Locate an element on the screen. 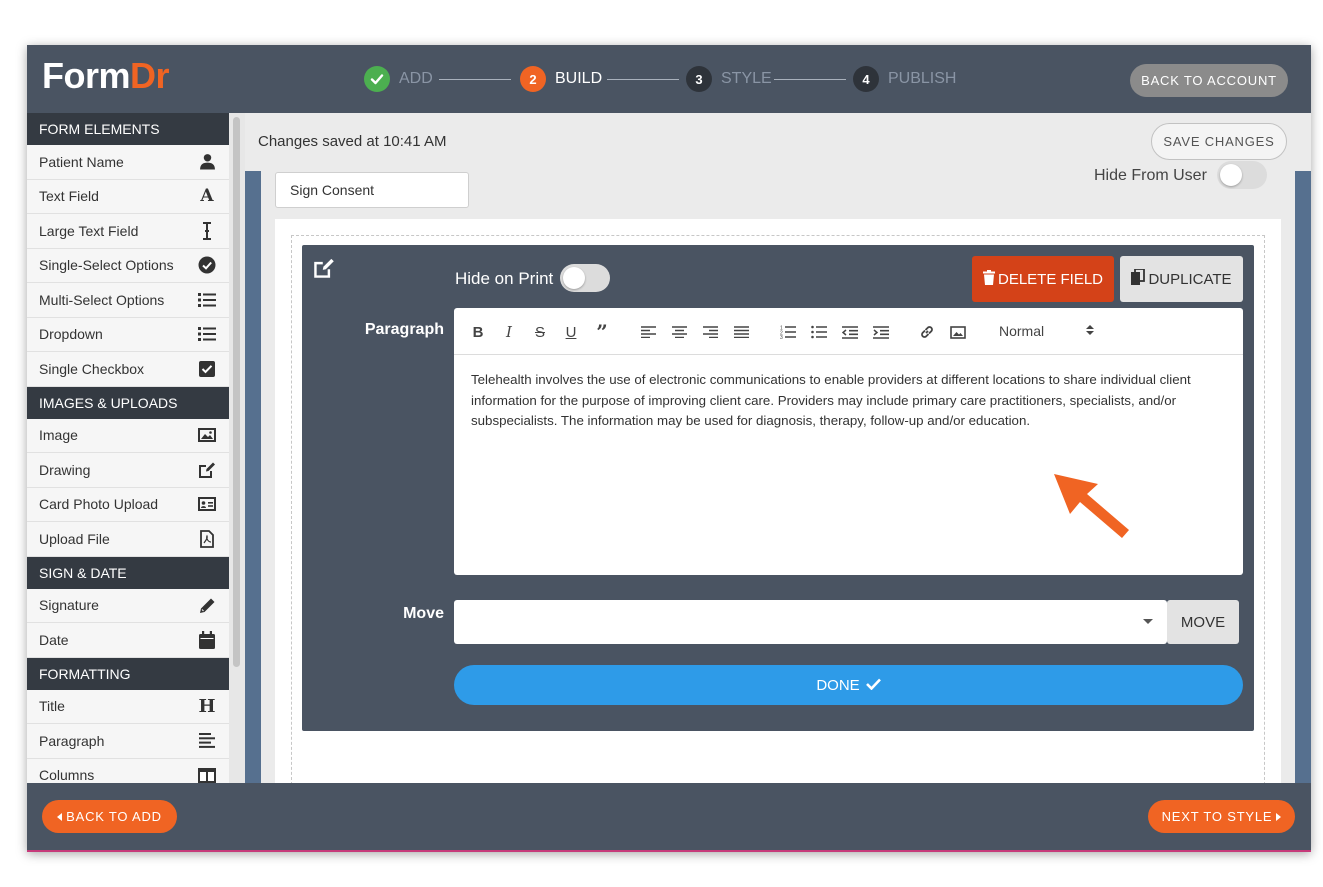 The height and width of the screenshot is (887, 1323). pencil-icon is located at coordinates (207, 605).